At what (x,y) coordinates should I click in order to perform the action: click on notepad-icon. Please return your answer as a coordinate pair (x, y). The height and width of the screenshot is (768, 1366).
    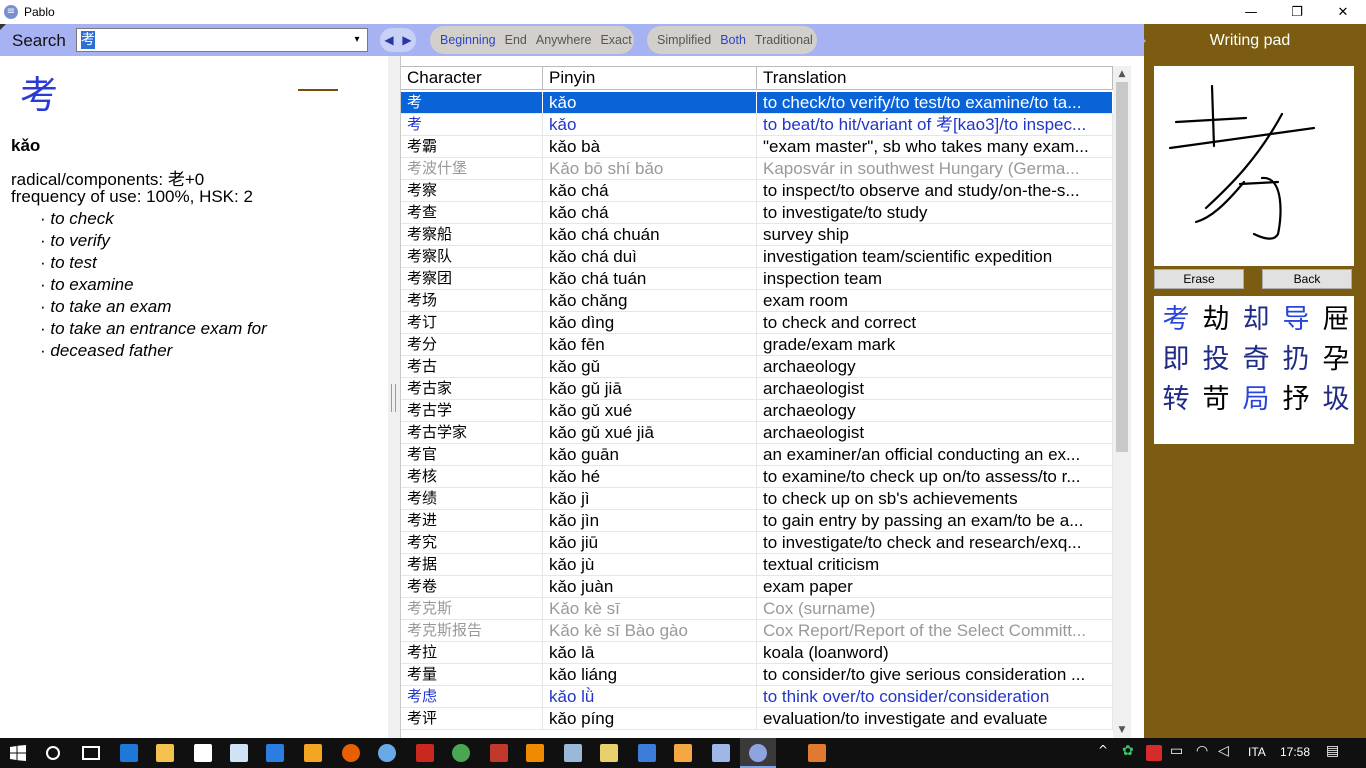
    Looking at the image, I should click on (239, 753).